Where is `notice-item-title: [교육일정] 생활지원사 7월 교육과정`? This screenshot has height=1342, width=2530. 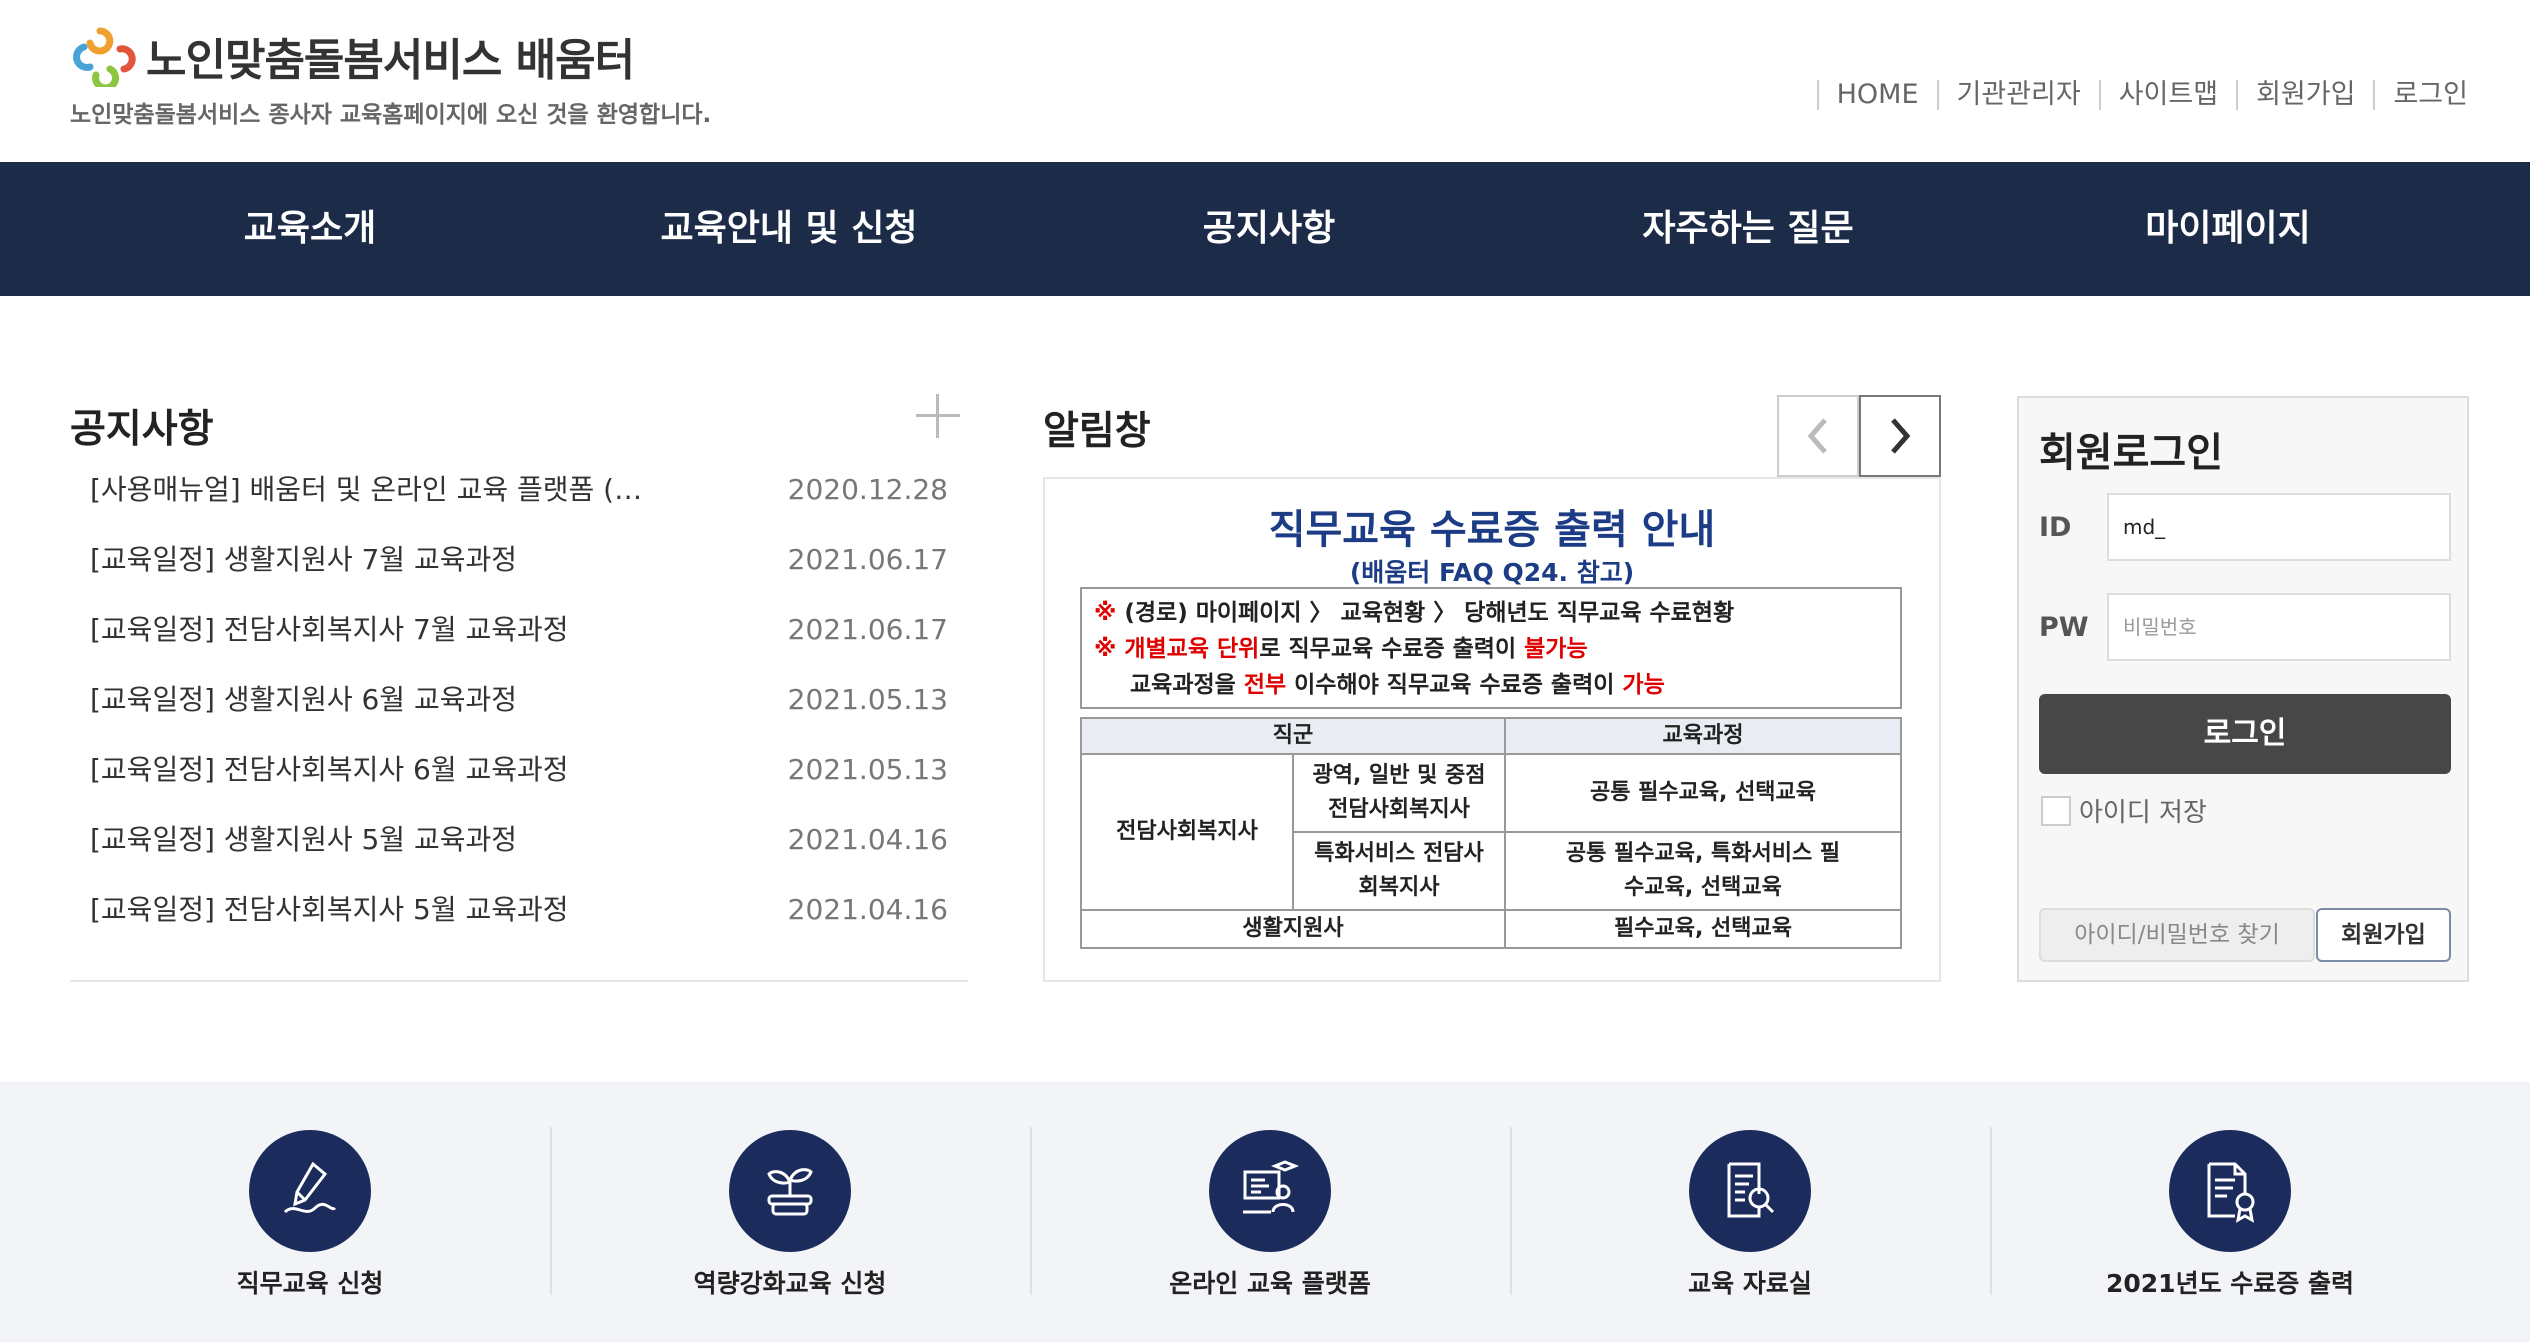 notice-item-title: [교육일정] 생활지원사 7월 교육과정 is located at coordinates (400, 575).